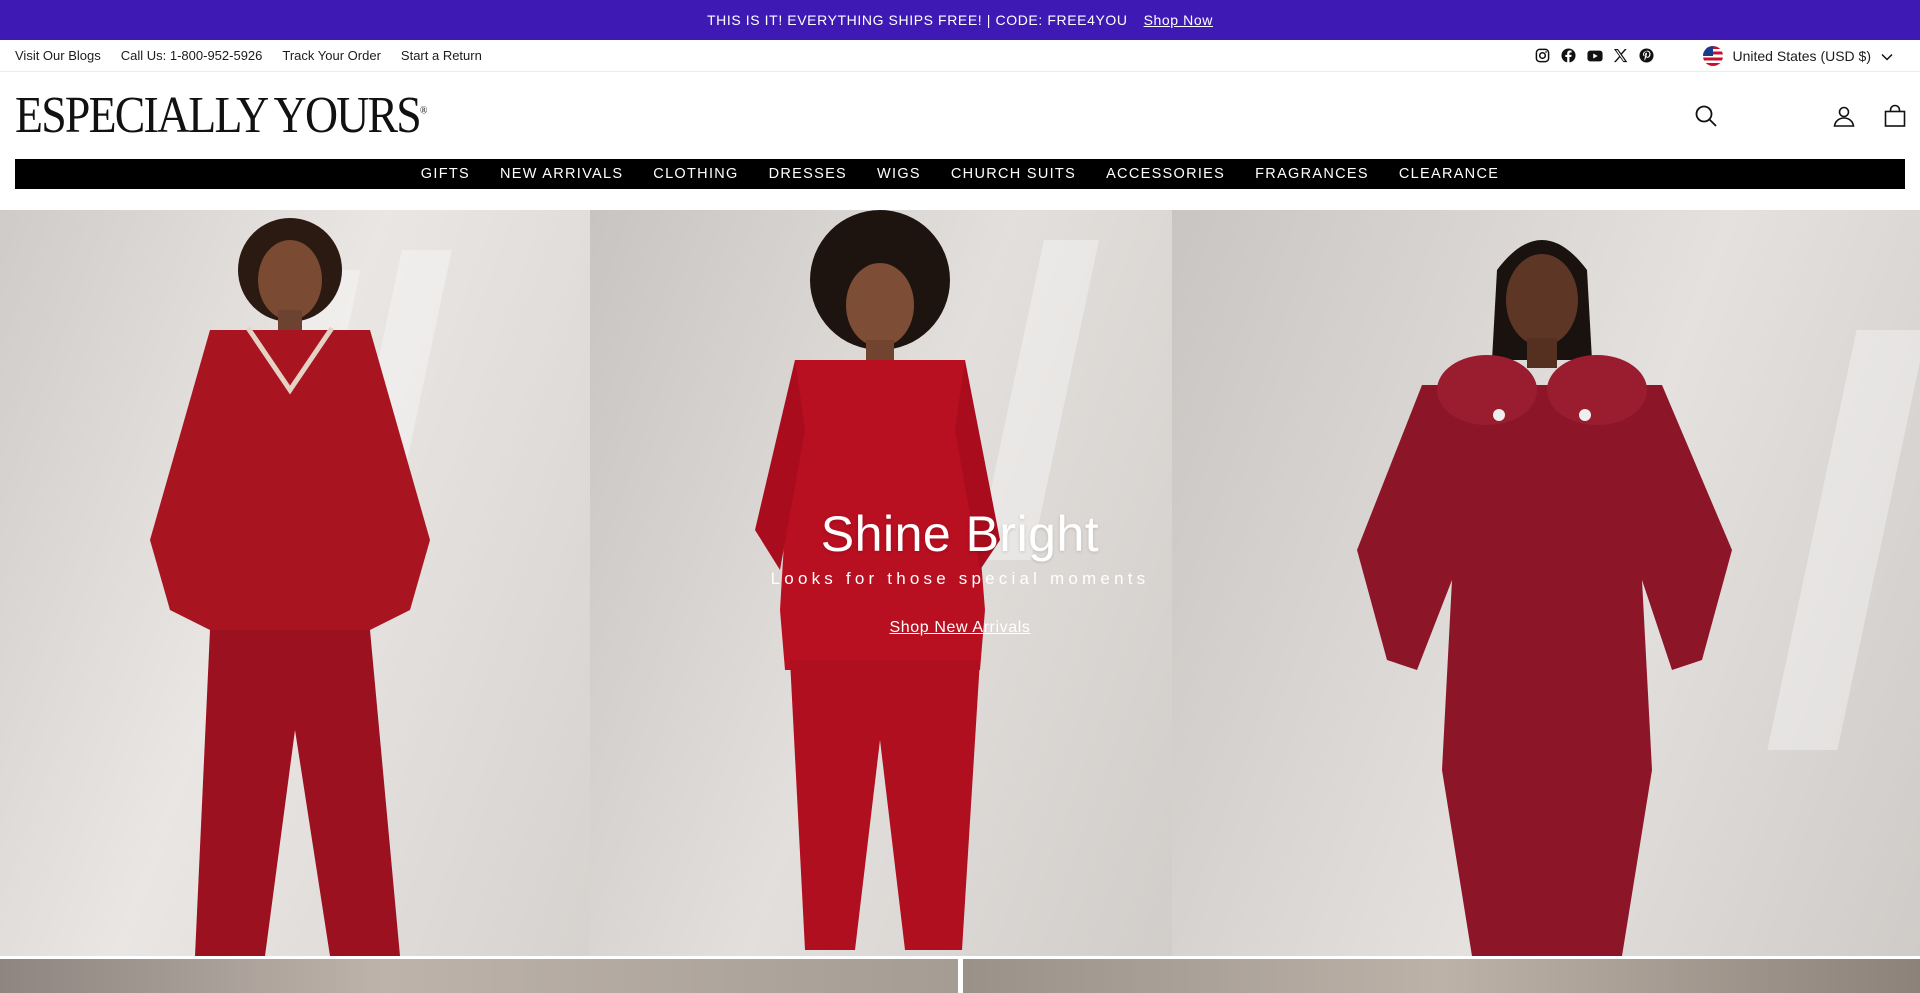 This screenshot has height=993, width=1920. What do you see at coordinates (1712, 55) in the screenshot?
I see `us-flag-icon` at bounding box center [1712, 55].